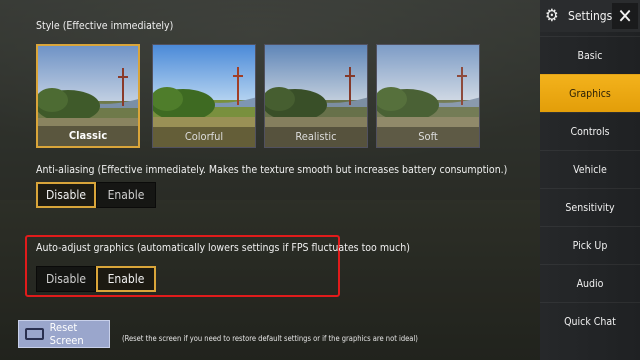 Image resolution: width=640 pixels, height=360 pixels. Describe the element at coordinates (590, 207) in the screenshot. I see `sidebar-item-sensitivity: Sensitivity` at that location.